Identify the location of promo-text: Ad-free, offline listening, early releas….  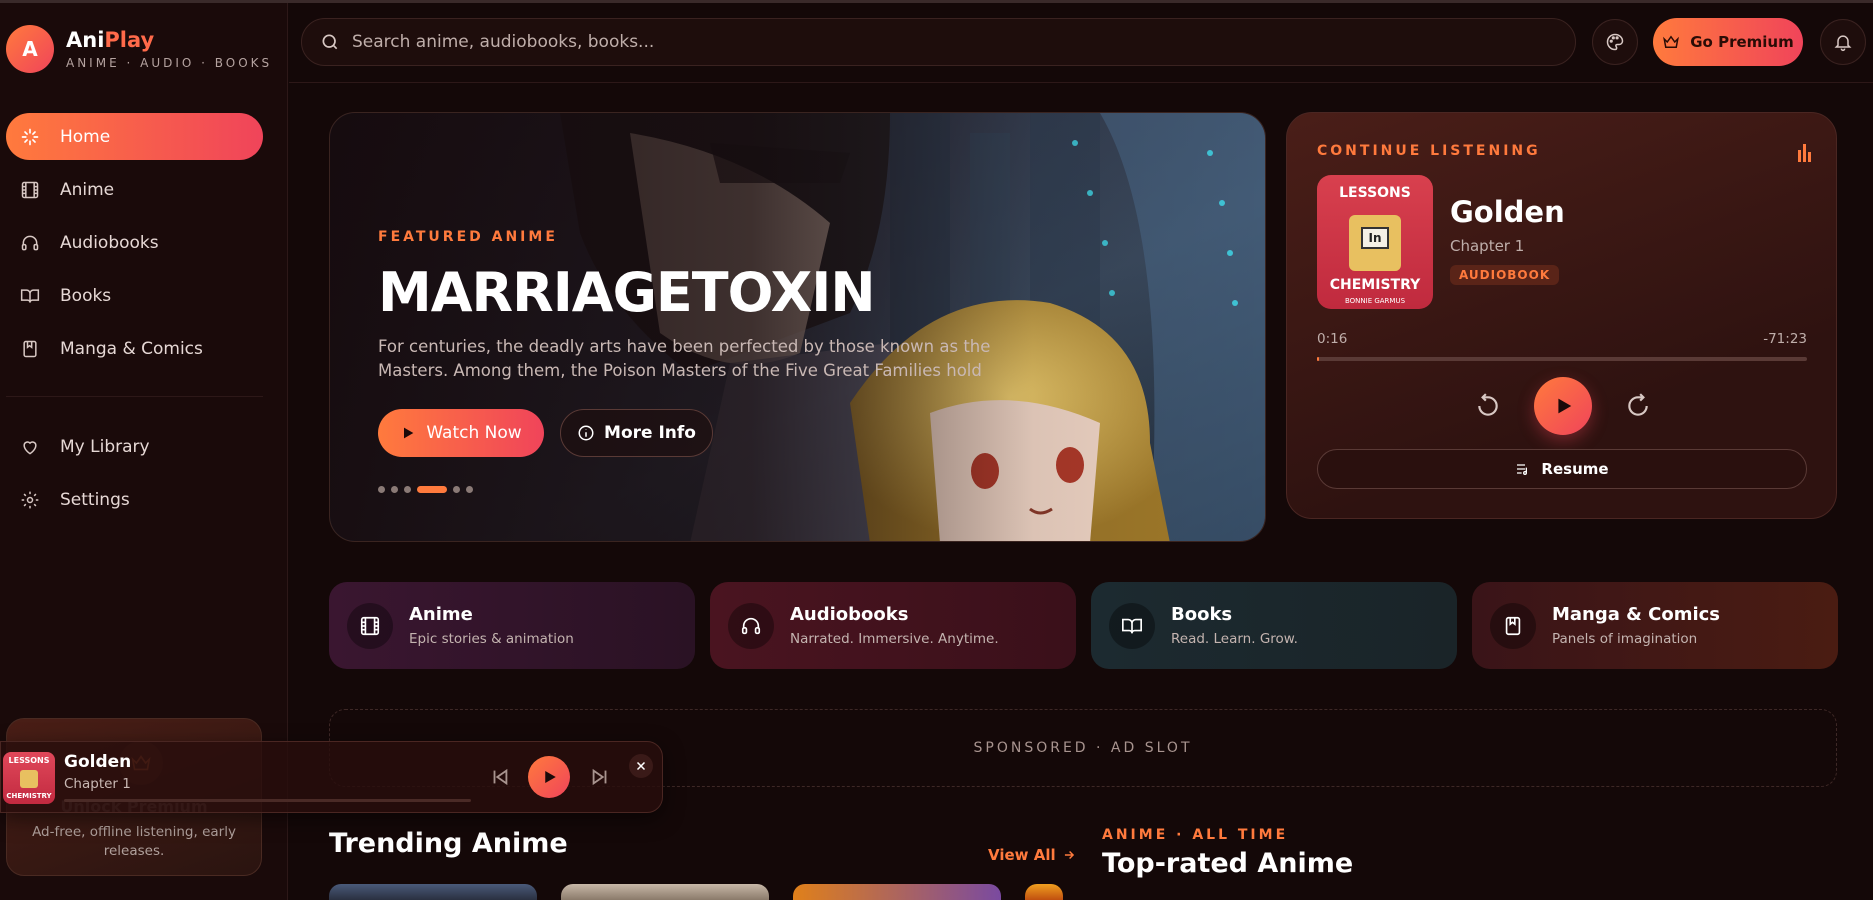
(134, 841).